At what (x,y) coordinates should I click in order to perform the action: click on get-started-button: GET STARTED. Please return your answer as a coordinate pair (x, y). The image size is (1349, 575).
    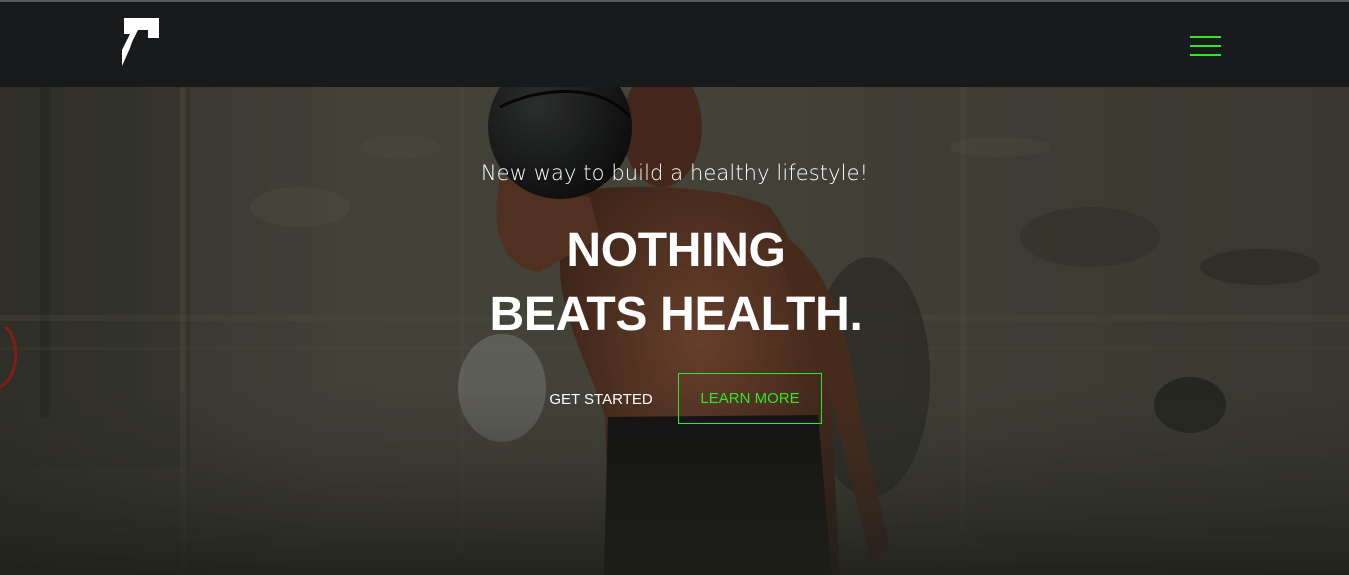
    Looking at the image, I should click on (601, 399).